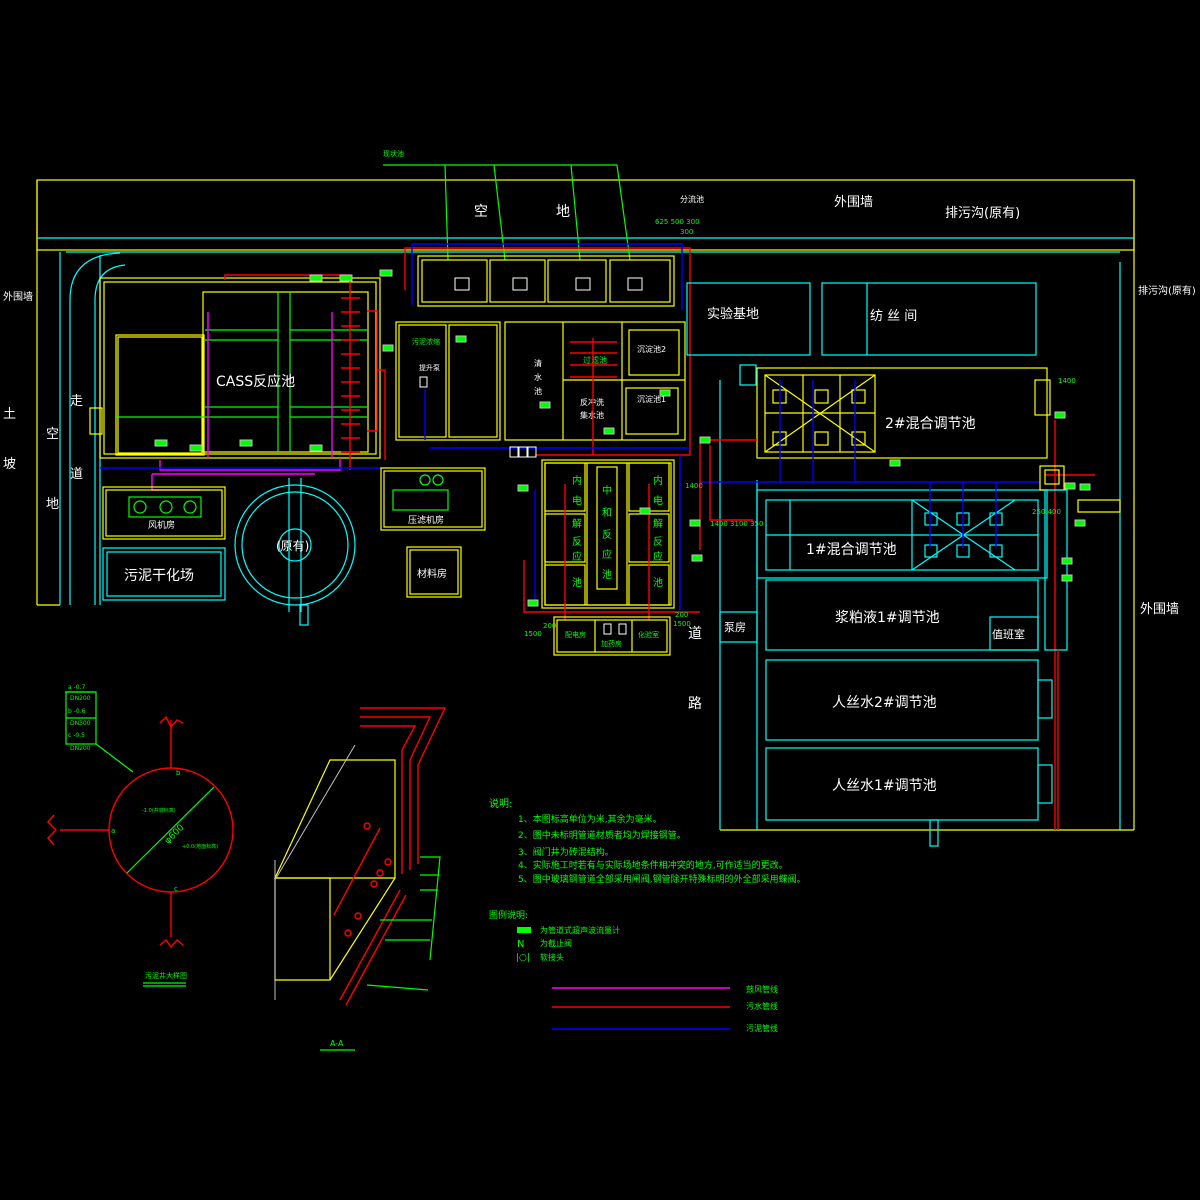  What do you see at coordinates (580, 930) in the screenshot?
I see `legend-flowmeter: 为管道式超声波流量计` at bounding box center [580, 930].